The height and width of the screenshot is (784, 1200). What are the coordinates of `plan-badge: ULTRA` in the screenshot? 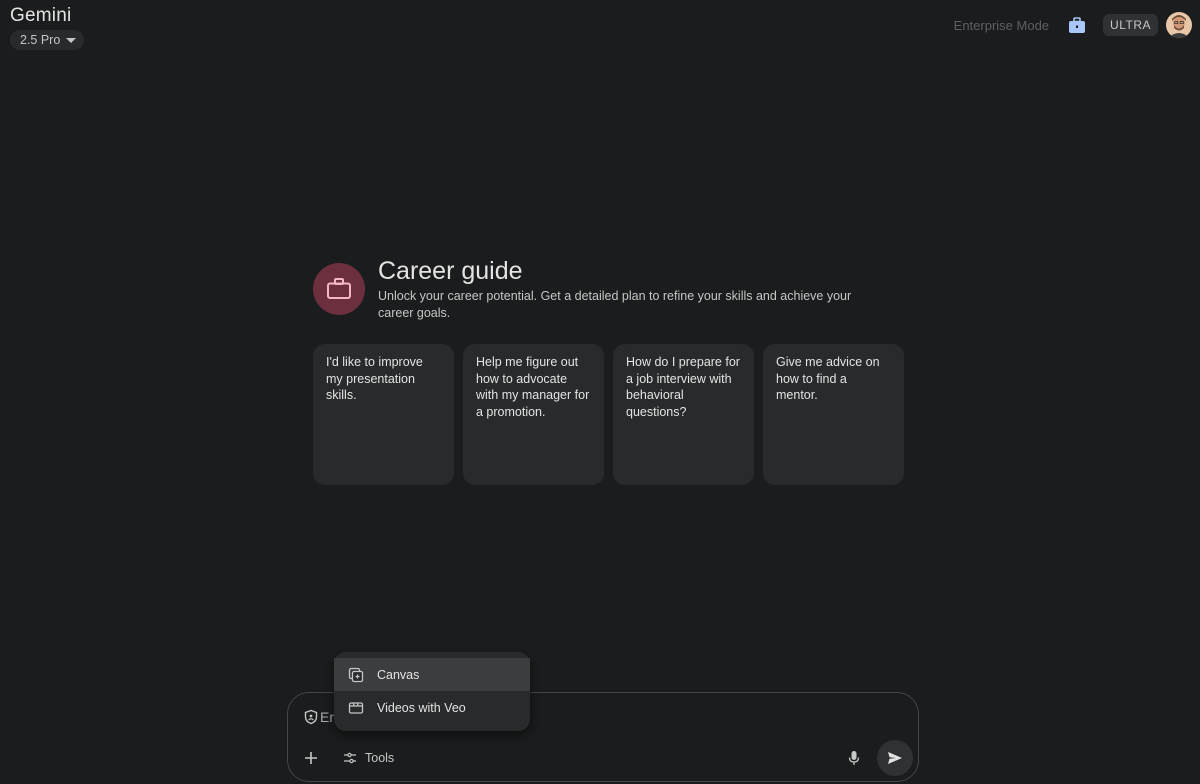 It's located at (1130, 25).